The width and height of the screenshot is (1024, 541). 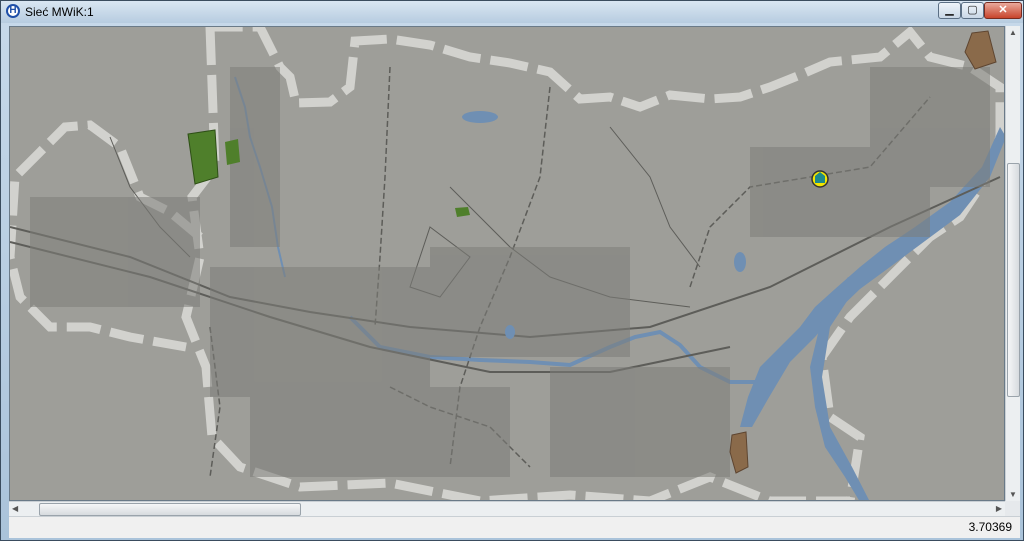 I want to click on brown-area-south, so click(x=739, y=452).